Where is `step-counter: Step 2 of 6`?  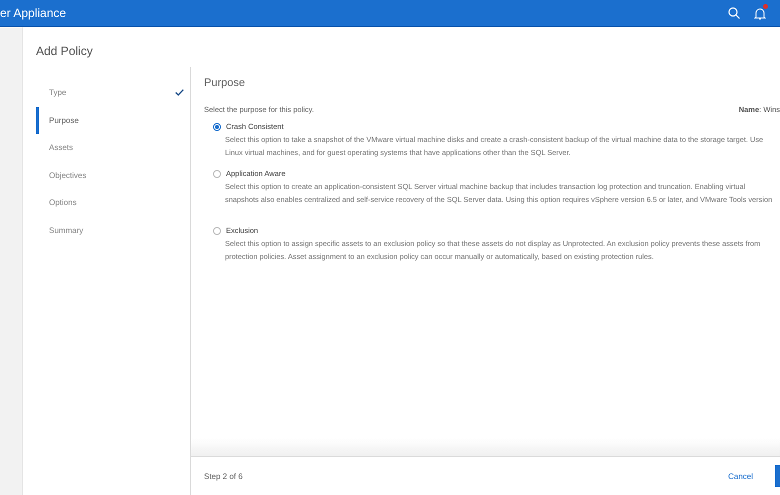 step-counter: Step 2 of 6 is located at coordinates (223, 476).